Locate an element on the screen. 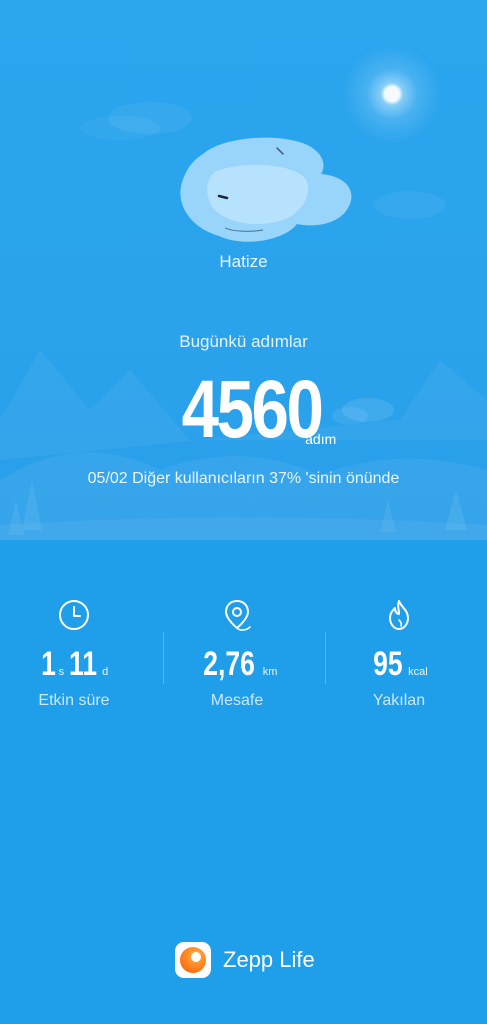 The height and width of the screenshot is (1024, 487). active-time-hours: 1 is located at coordinates (48, 664).